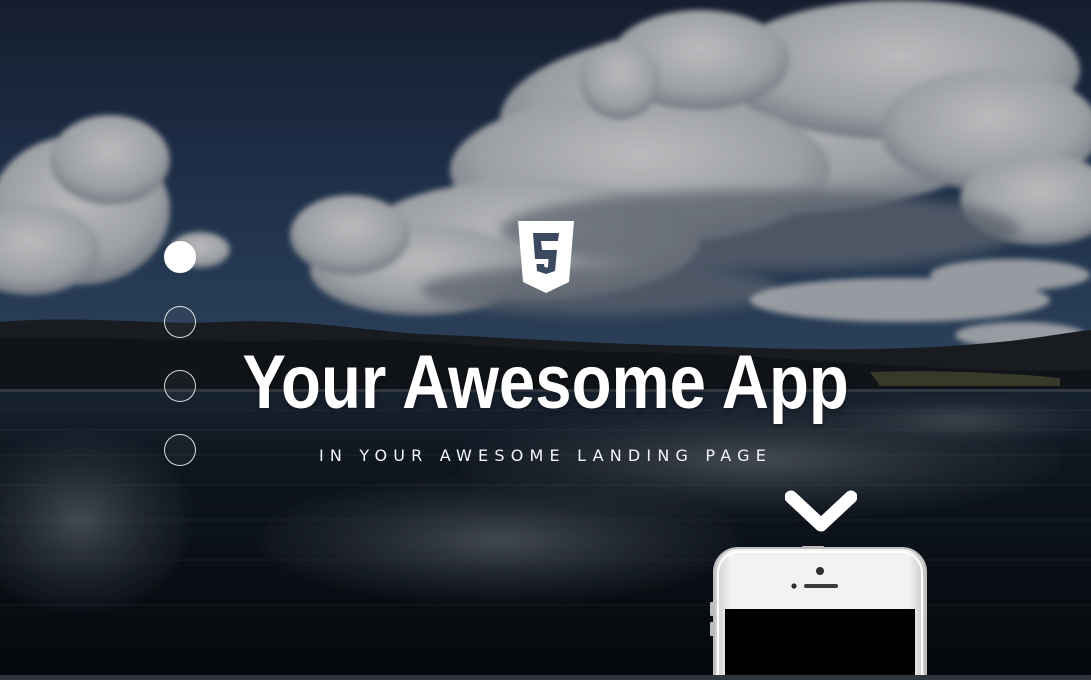 This screenshot has width=1091, height=680. What do you see at coordinates (546, 257) in the screenshot?
I see `html5-icon` at bounding box center [546, 257].